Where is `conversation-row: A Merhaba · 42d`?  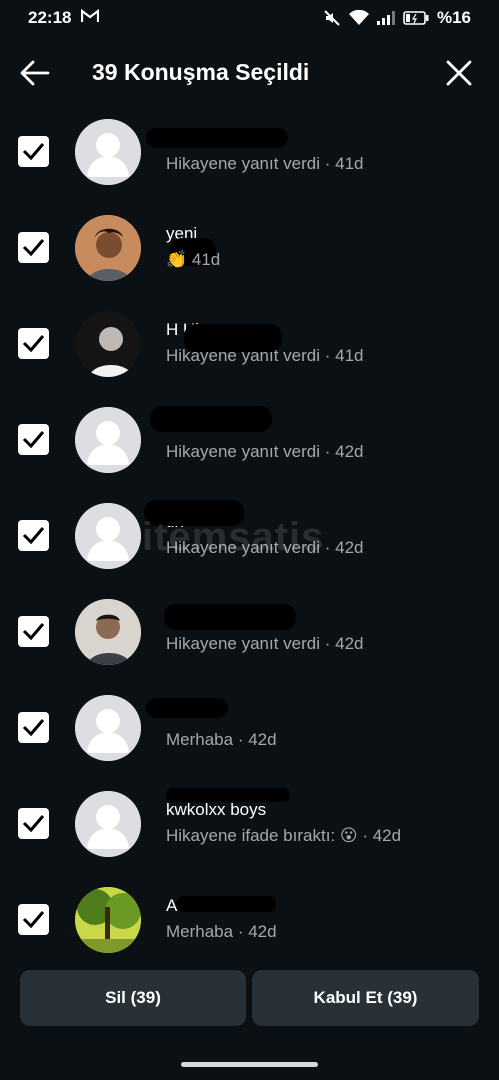 conversation-row: A Merhaba · 42d is located at coordinates (249, 920).